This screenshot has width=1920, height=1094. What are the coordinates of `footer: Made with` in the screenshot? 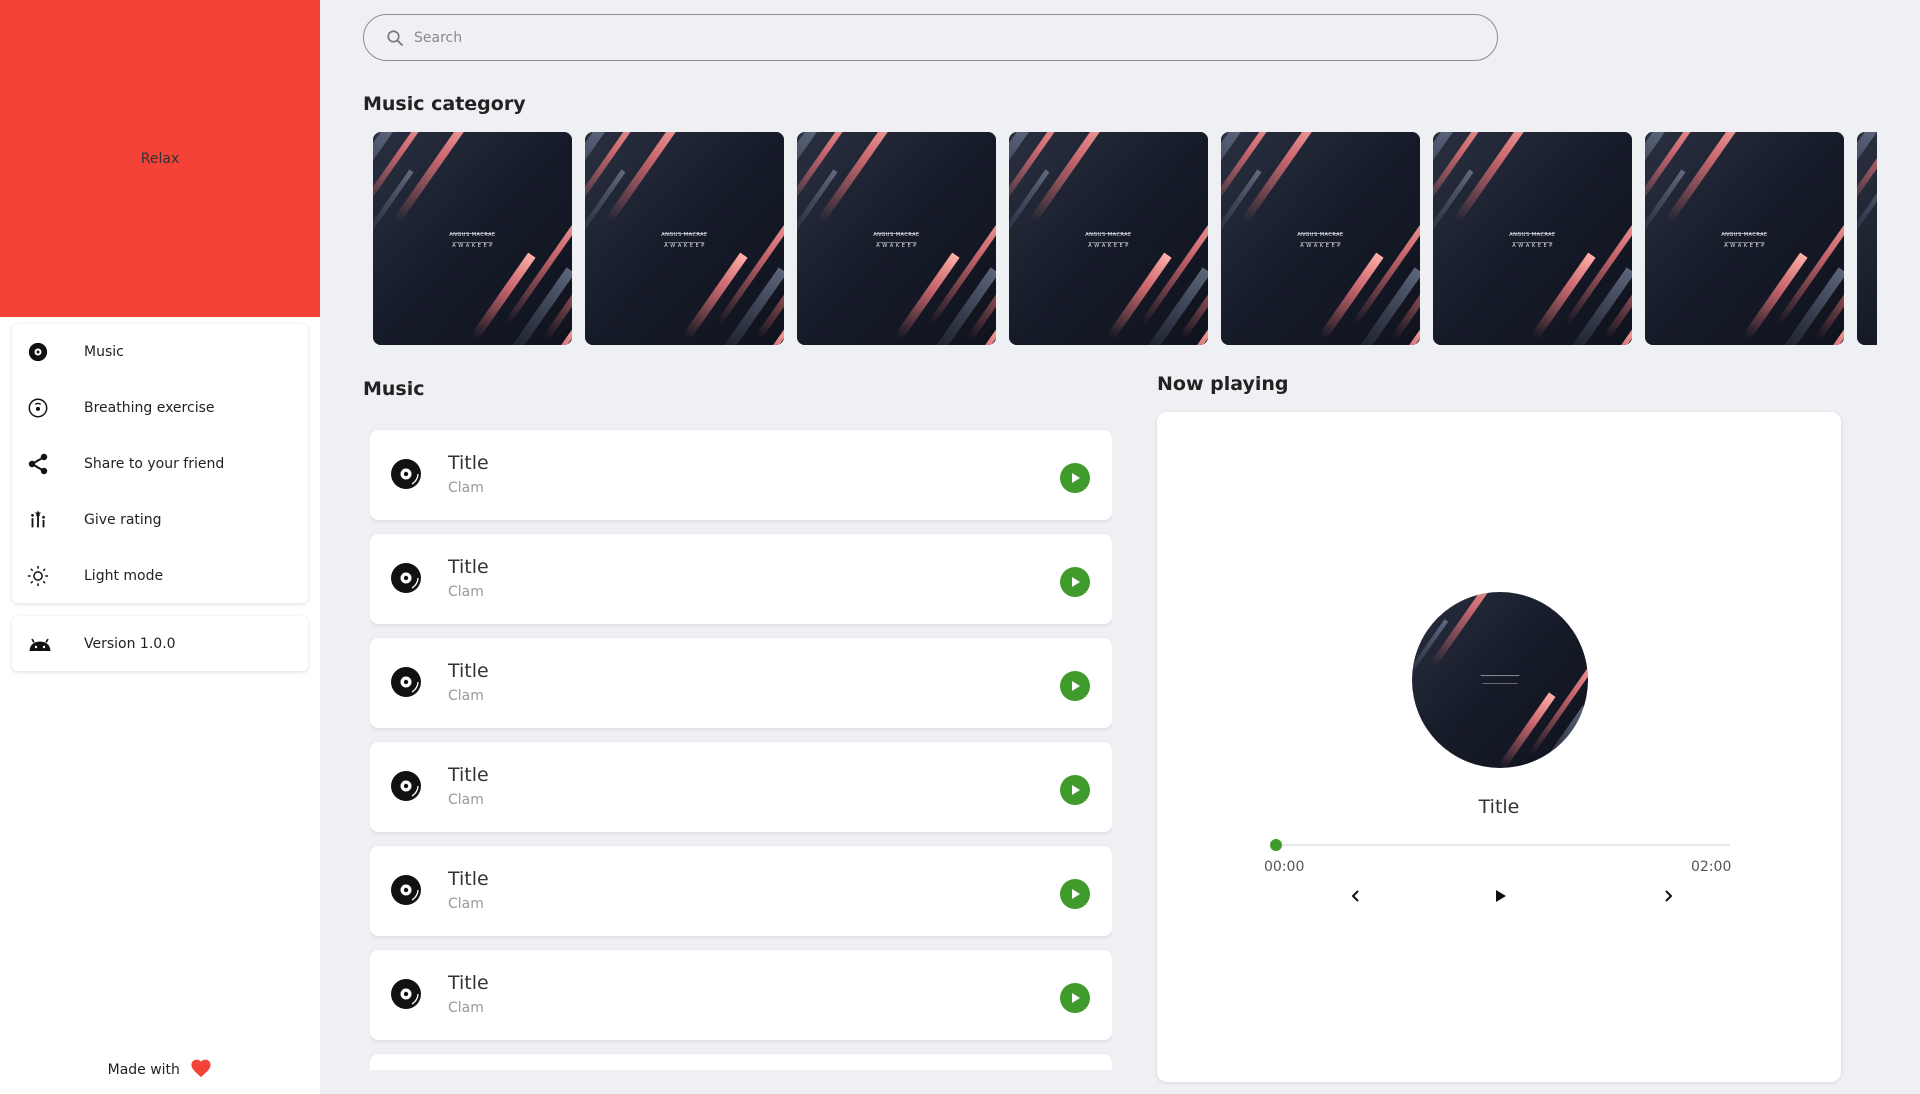 It's located at (160, 1068).